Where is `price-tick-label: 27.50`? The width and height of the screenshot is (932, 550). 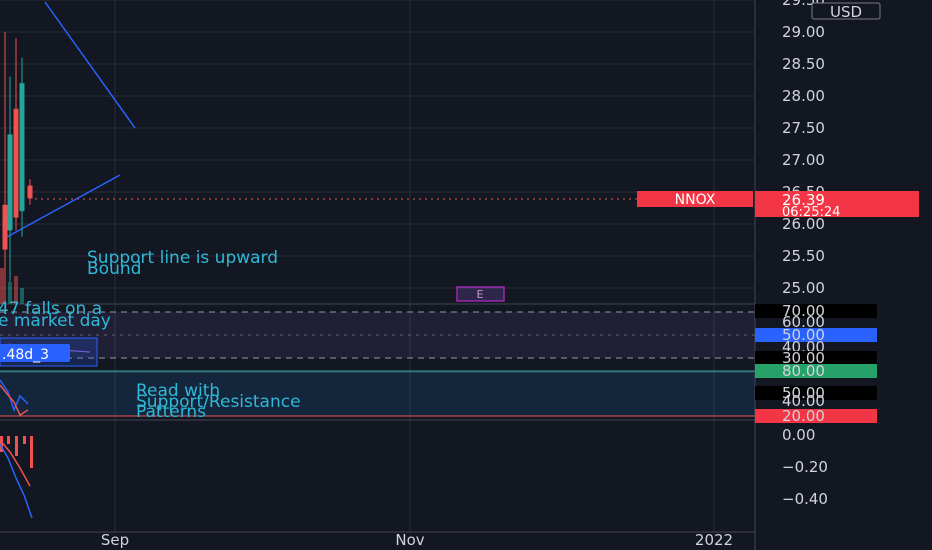 price-tick-label: 27.50 is located at coordinates (803, 128).